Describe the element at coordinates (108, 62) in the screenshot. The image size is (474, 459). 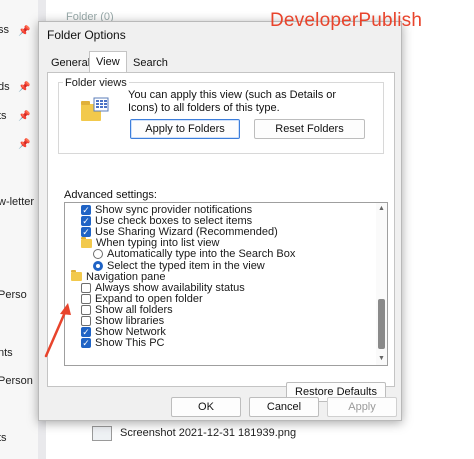
I see `tab-view: View` at that location.